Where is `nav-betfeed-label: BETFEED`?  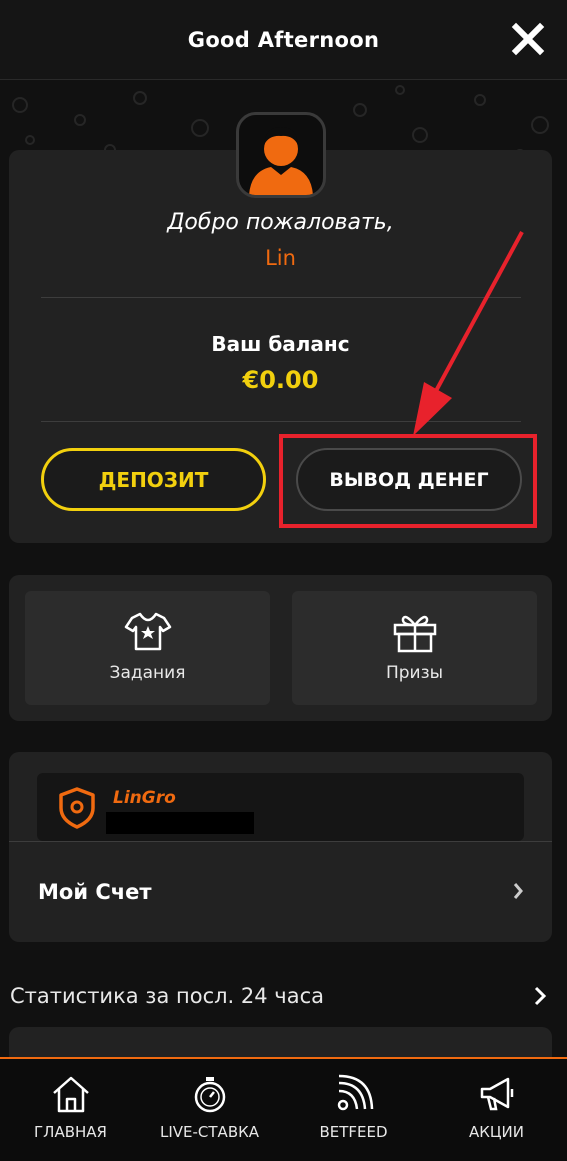 nav-betfeed-label: BETFEED is located at coordinates (353, 1132).